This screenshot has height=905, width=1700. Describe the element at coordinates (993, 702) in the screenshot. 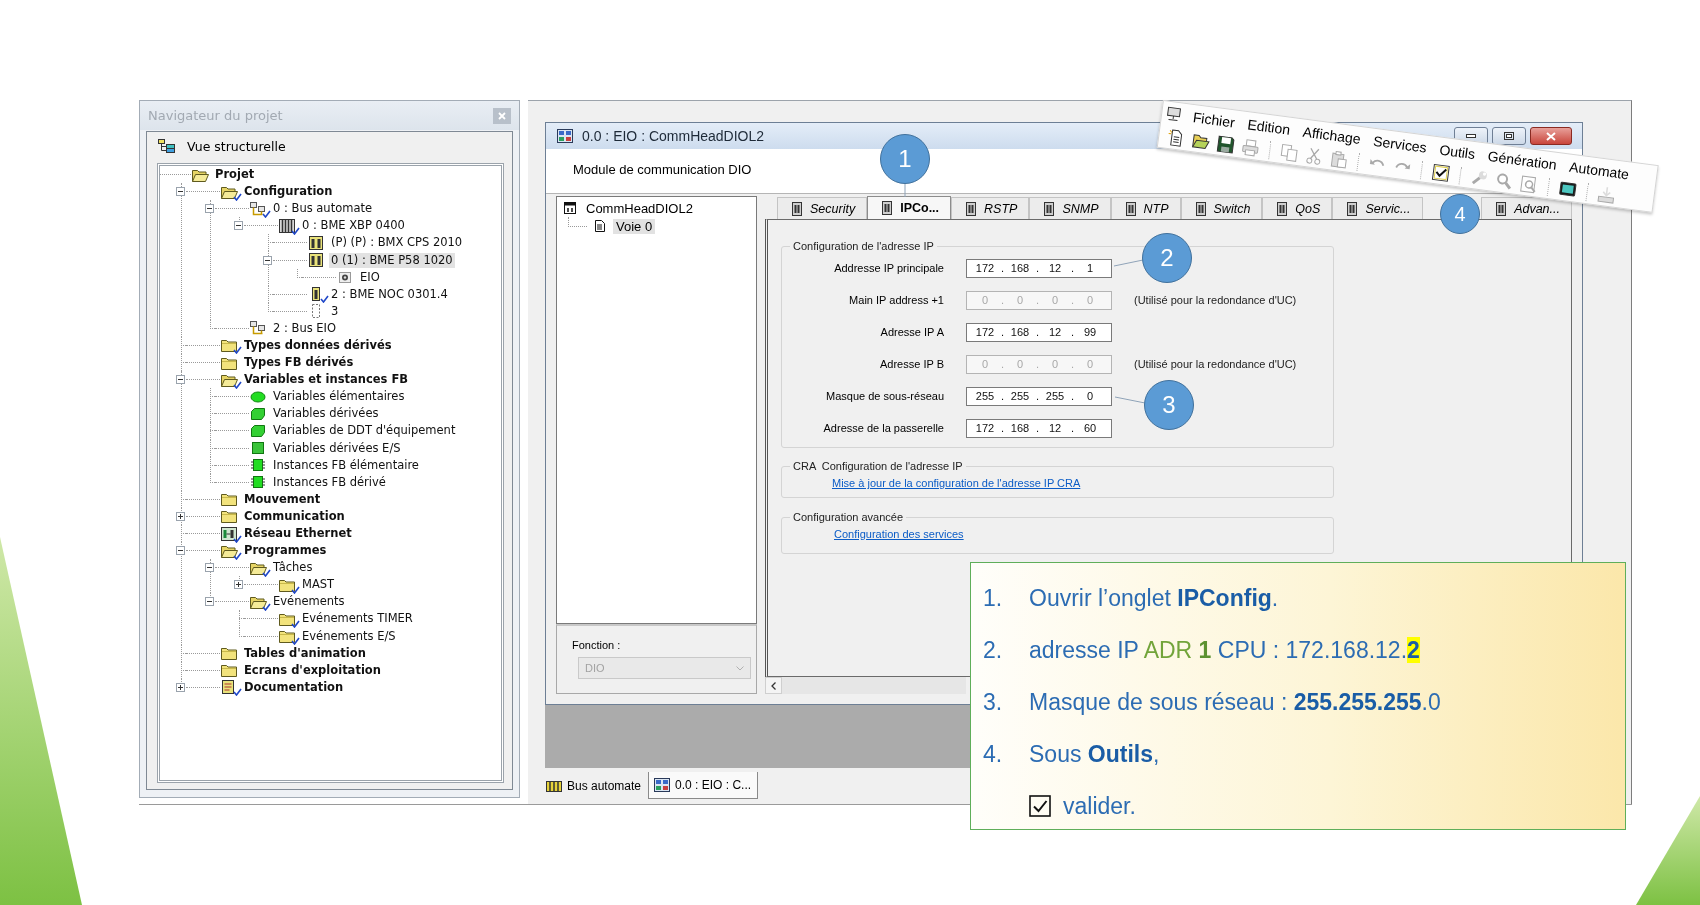

I see `step-number: 3.` at that location.